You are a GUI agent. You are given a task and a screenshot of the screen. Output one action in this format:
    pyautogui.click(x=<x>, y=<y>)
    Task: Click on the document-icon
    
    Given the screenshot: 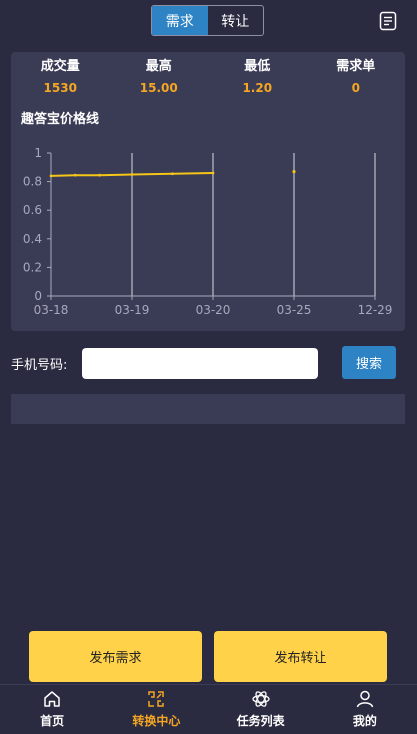 What is the action you would take?
    pyautogui.click(x=388, y=21)
    